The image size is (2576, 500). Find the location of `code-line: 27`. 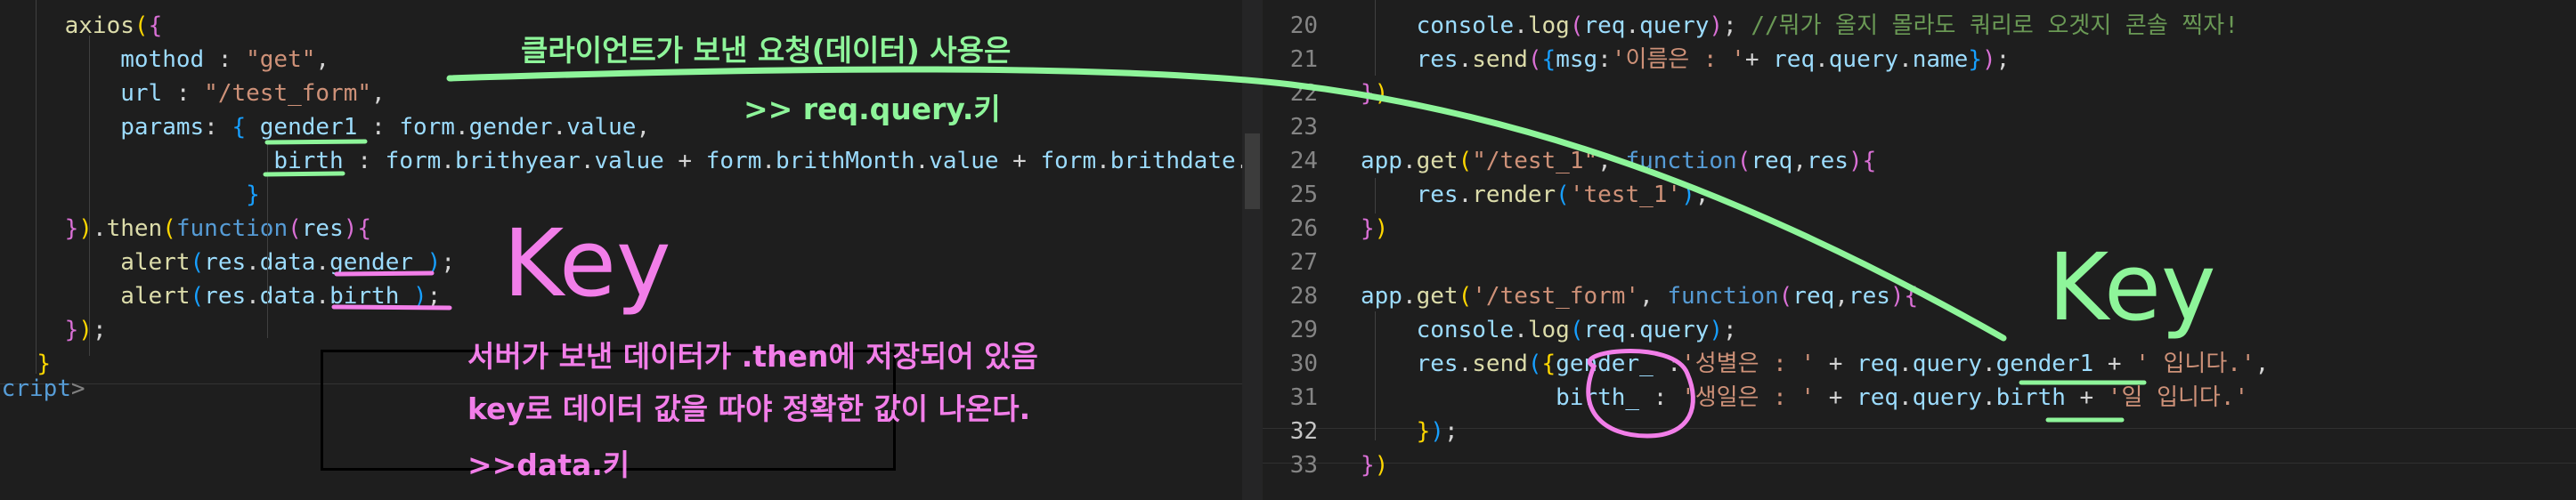

code-line: 27 is located at coordinates (1312, 262).